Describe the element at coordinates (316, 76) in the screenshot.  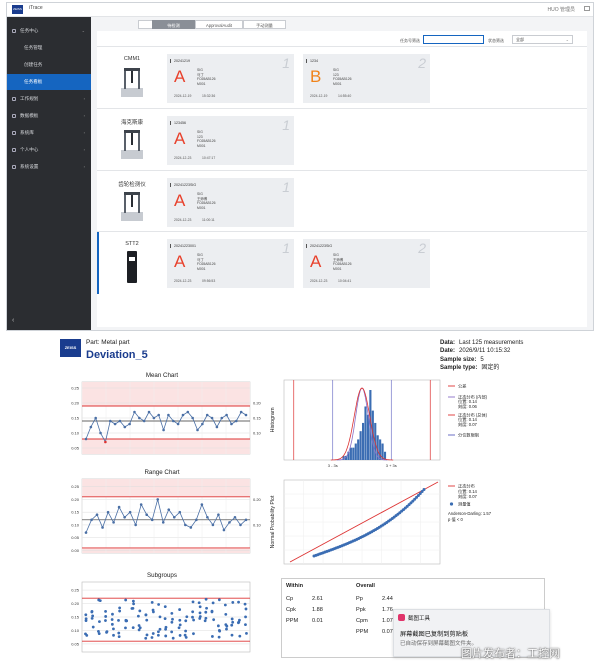
I see `grade-letter: B` at that location.